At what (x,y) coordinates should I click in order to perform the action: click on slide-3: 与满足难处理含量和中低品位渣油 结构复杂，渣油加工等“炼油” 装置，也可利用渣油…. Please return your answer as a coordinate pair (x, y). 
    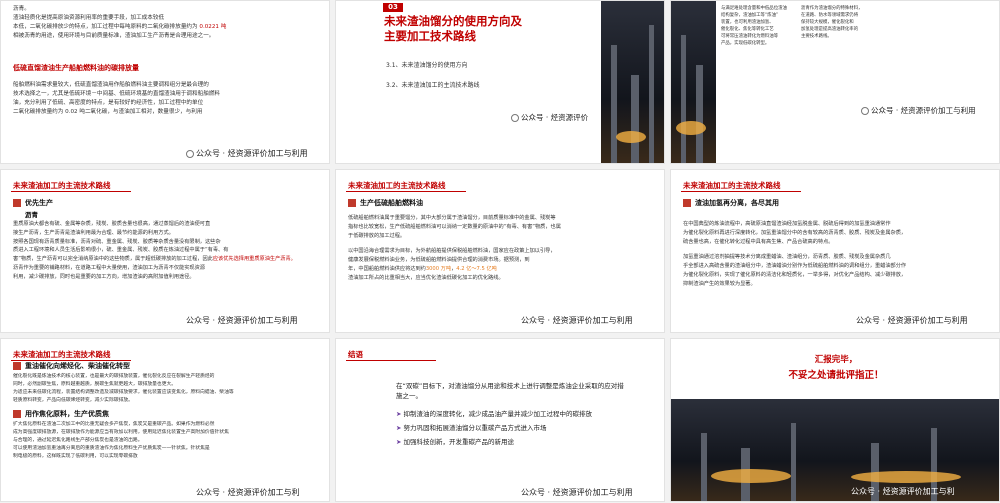
    Looking at the image, I should click on (835, 82).